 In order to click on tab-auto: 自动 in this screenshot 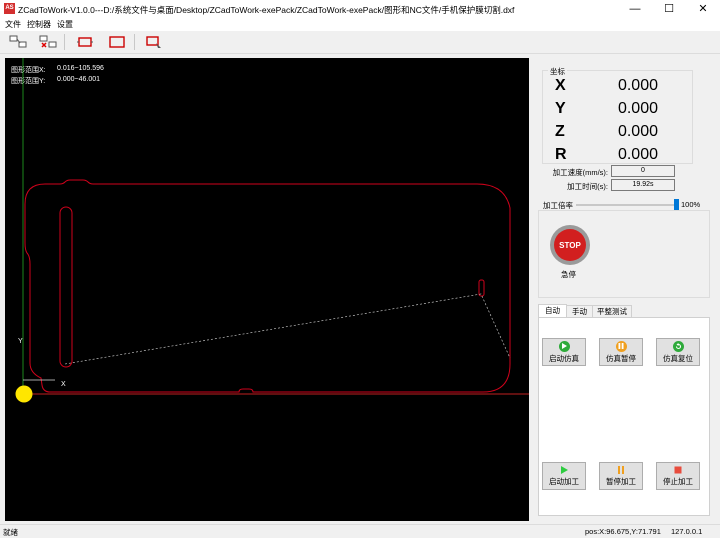, I will do `click(552, 311)`.